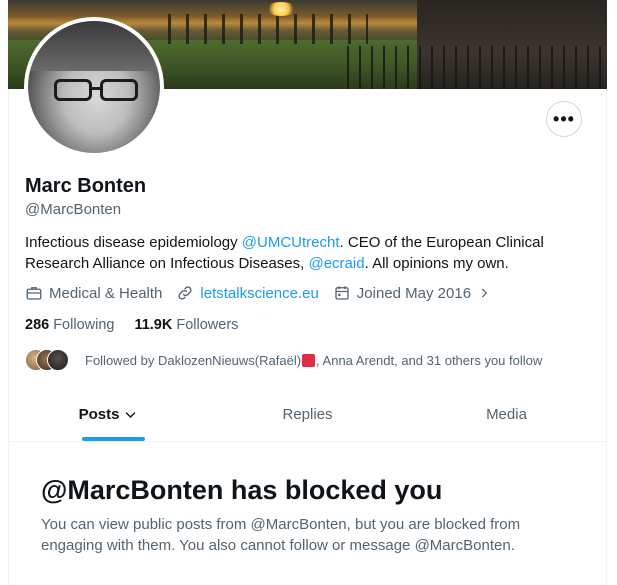  Describe the element at coordinates (336, 263) in the screenshot. I see `bio-mention-ecraid: @ecraid` at that location.